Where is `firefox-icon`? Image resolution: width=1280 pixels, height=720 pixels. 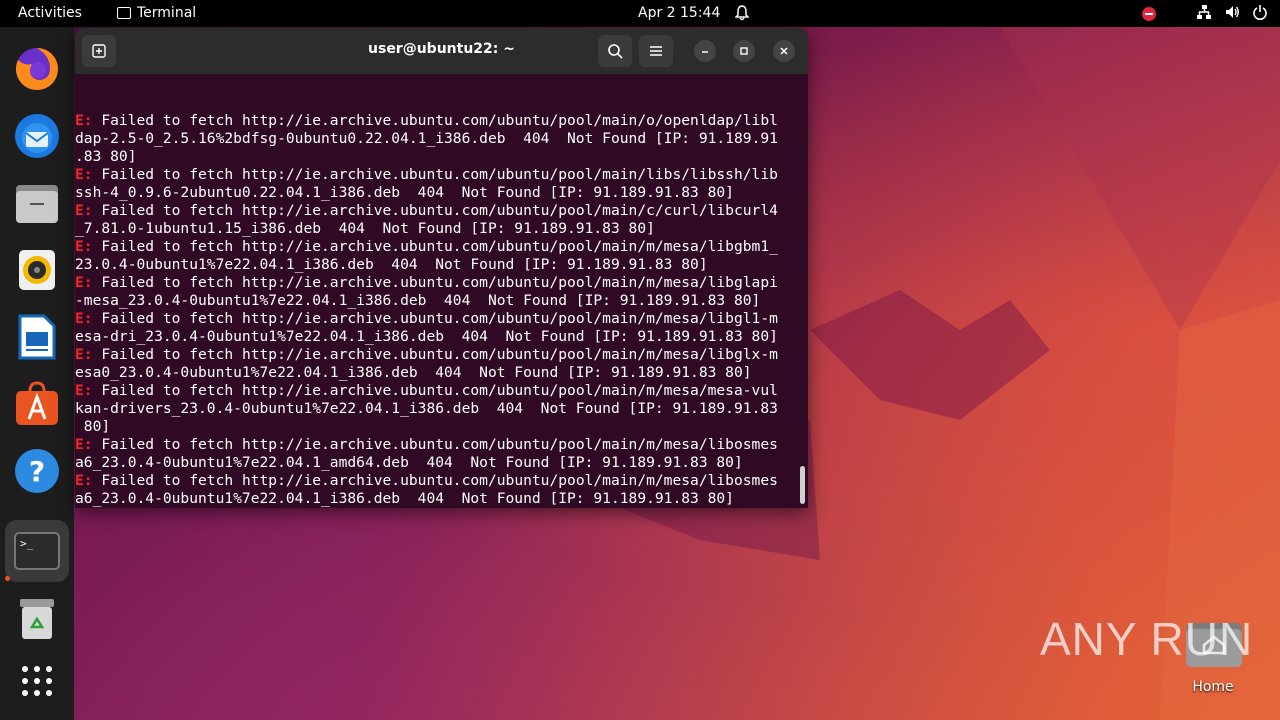
firefox-icon is located at coordinates (36, 69).